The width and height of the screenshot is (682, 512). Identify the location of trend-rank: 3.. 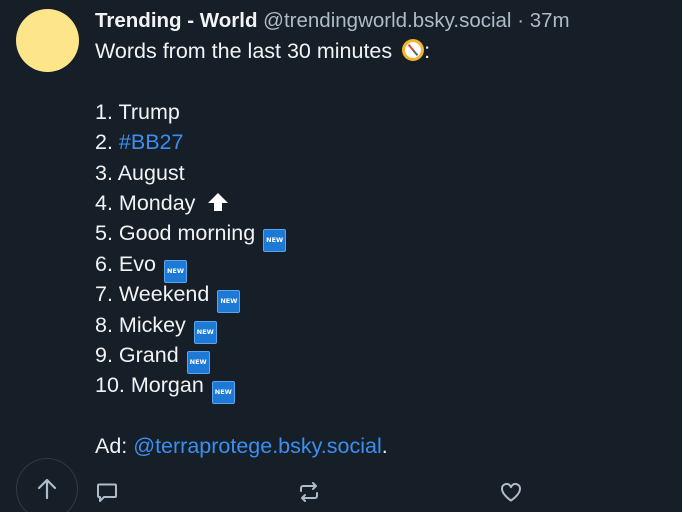
(106, 172).